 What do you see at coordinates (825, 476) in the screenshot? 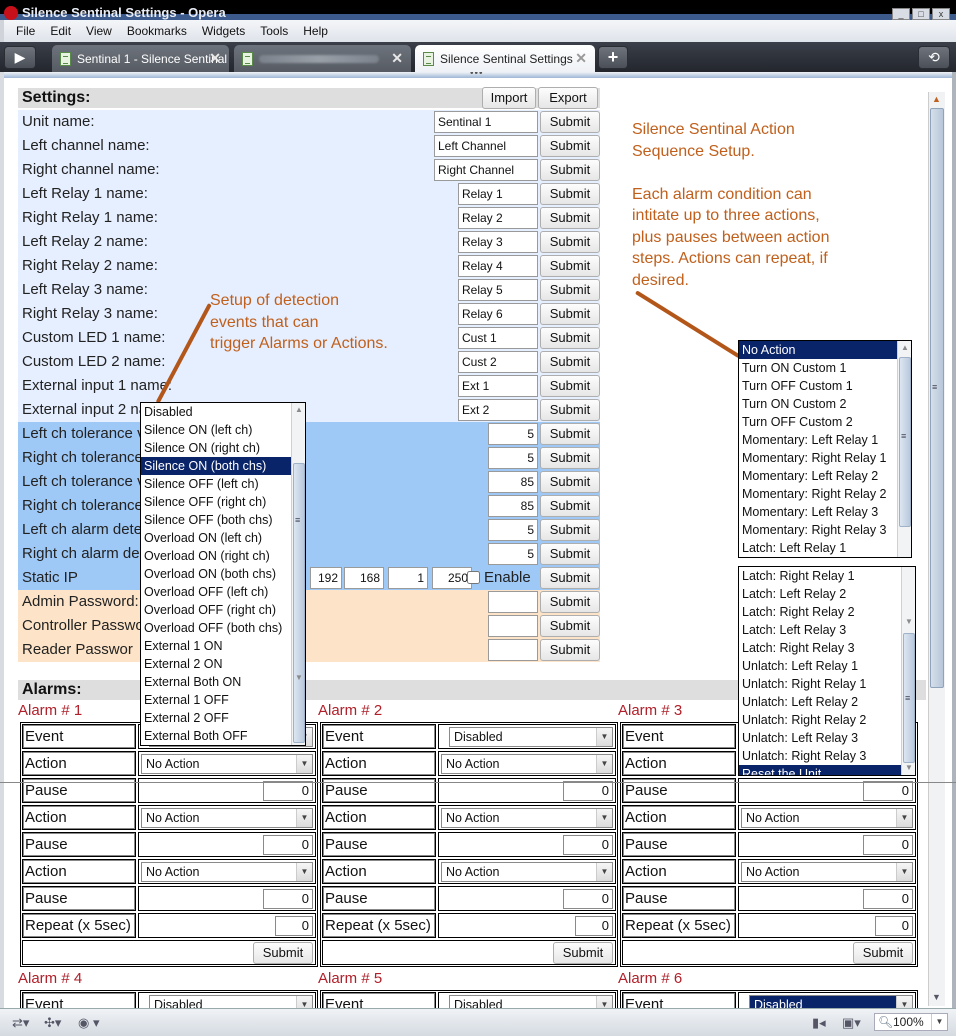
I see `dropdown-option: Momentary: Left Relay 2` at bounding box center [825, 476].